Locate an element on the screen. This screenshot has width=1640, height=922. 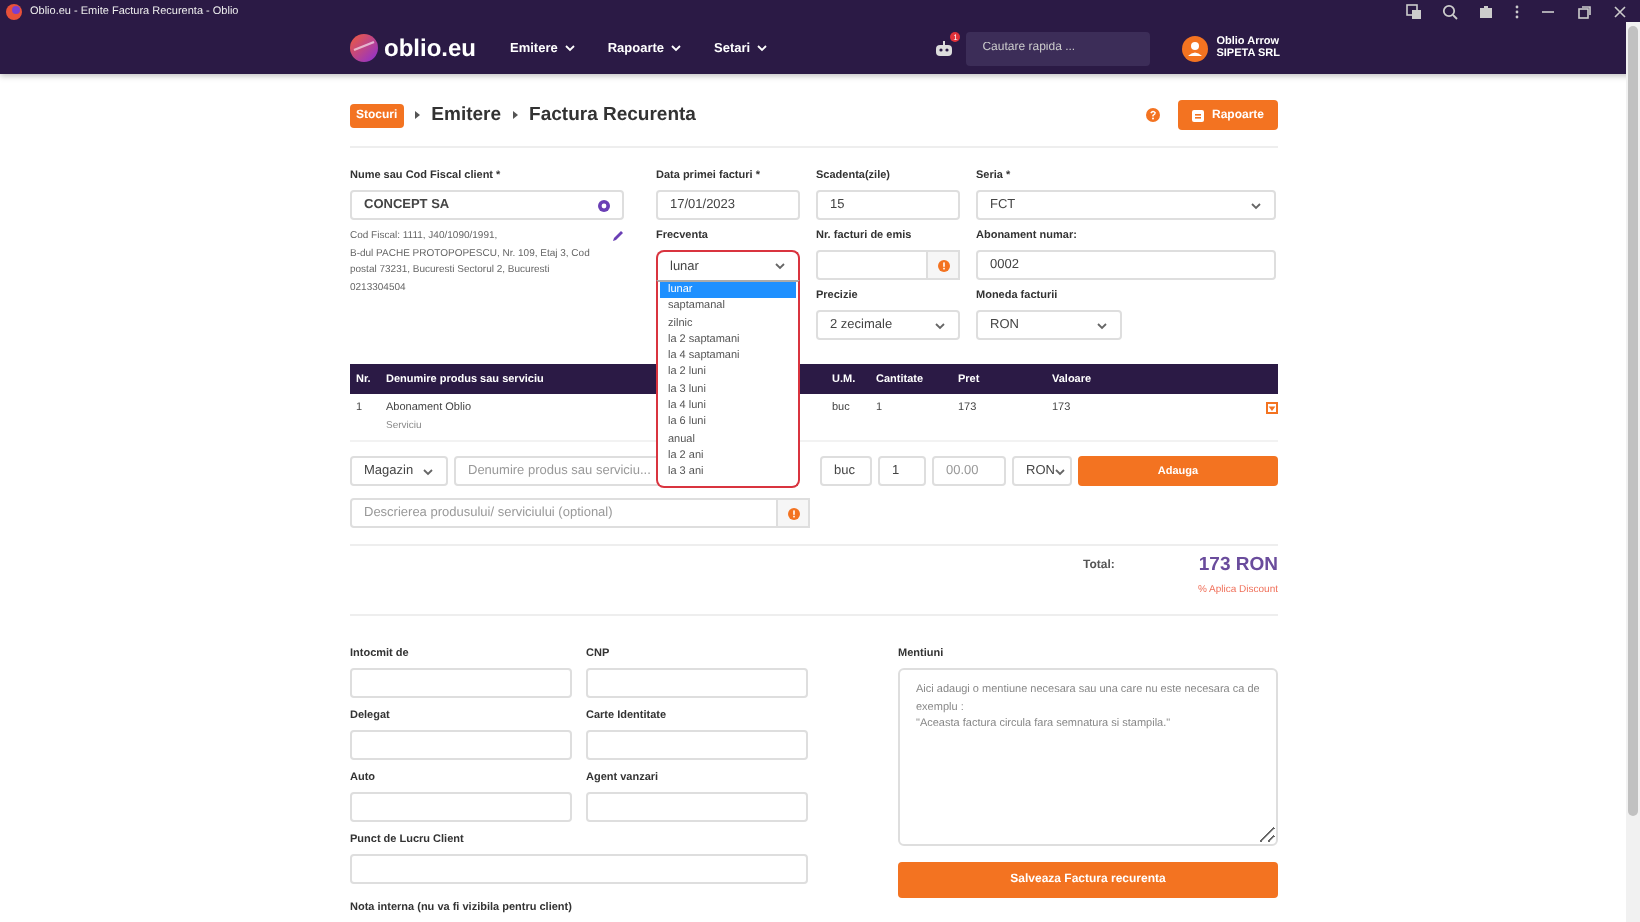
breadcrumb-item: Factura Recurenta is located at coordinates (612, 115).